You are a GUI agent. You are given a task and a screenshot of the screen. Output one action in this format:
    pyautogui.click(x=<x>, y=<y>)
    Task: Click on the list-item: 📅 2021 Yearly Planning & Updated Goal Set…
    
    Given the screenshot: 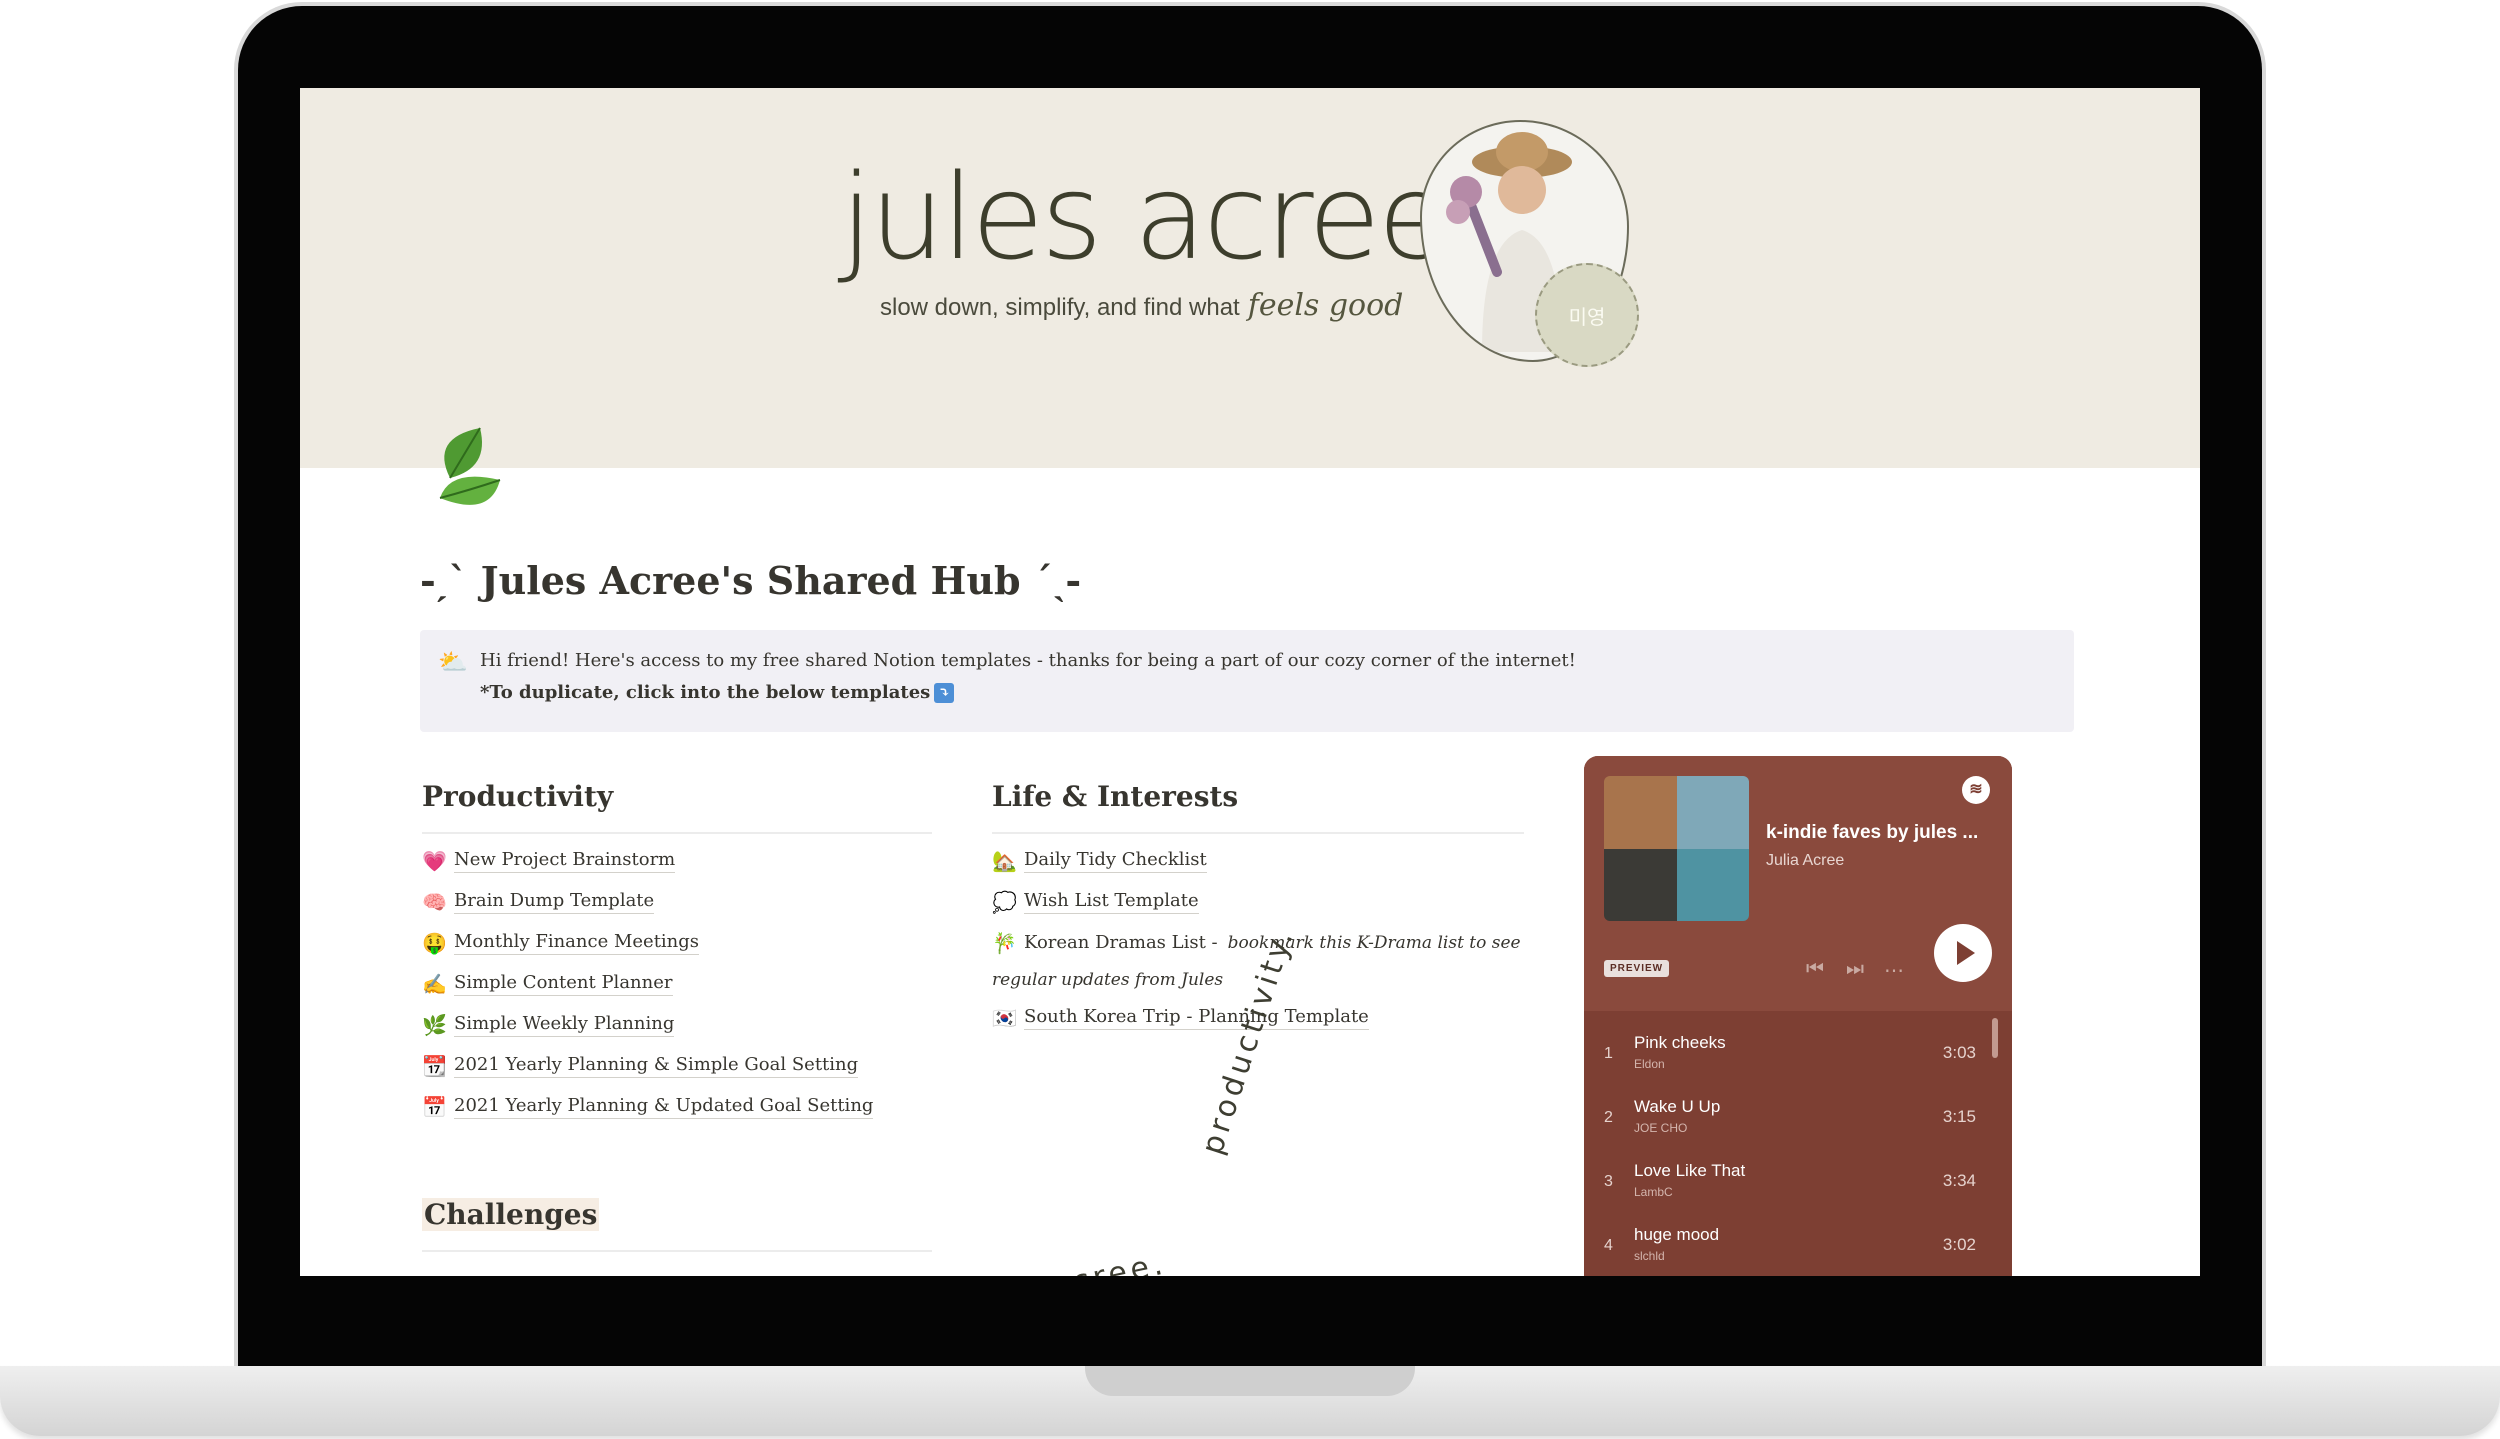 What is the action you would take?
    pyautogui.click(x=648, y=1106)
    